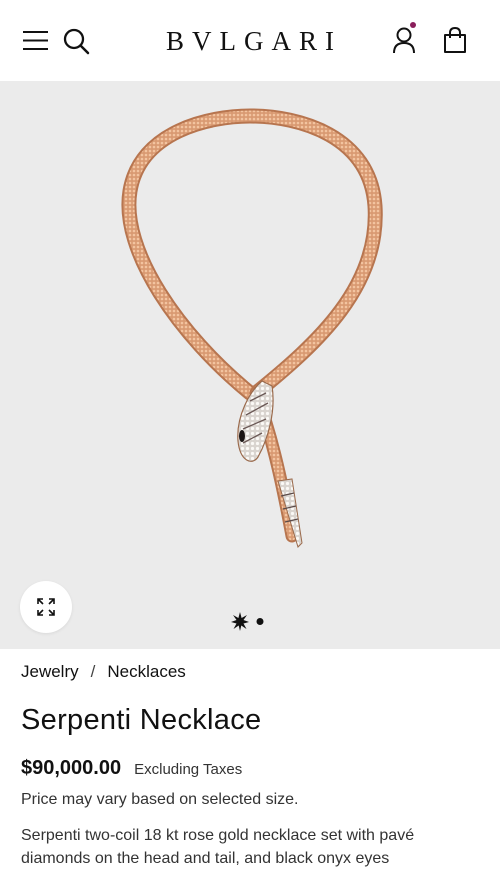 The height and width of the screenshot is (887, 500). Describe the element at coordinates (251, 672) in the screenshot. I see `breadcrumb: Jewelry / Necklaces` at that location.